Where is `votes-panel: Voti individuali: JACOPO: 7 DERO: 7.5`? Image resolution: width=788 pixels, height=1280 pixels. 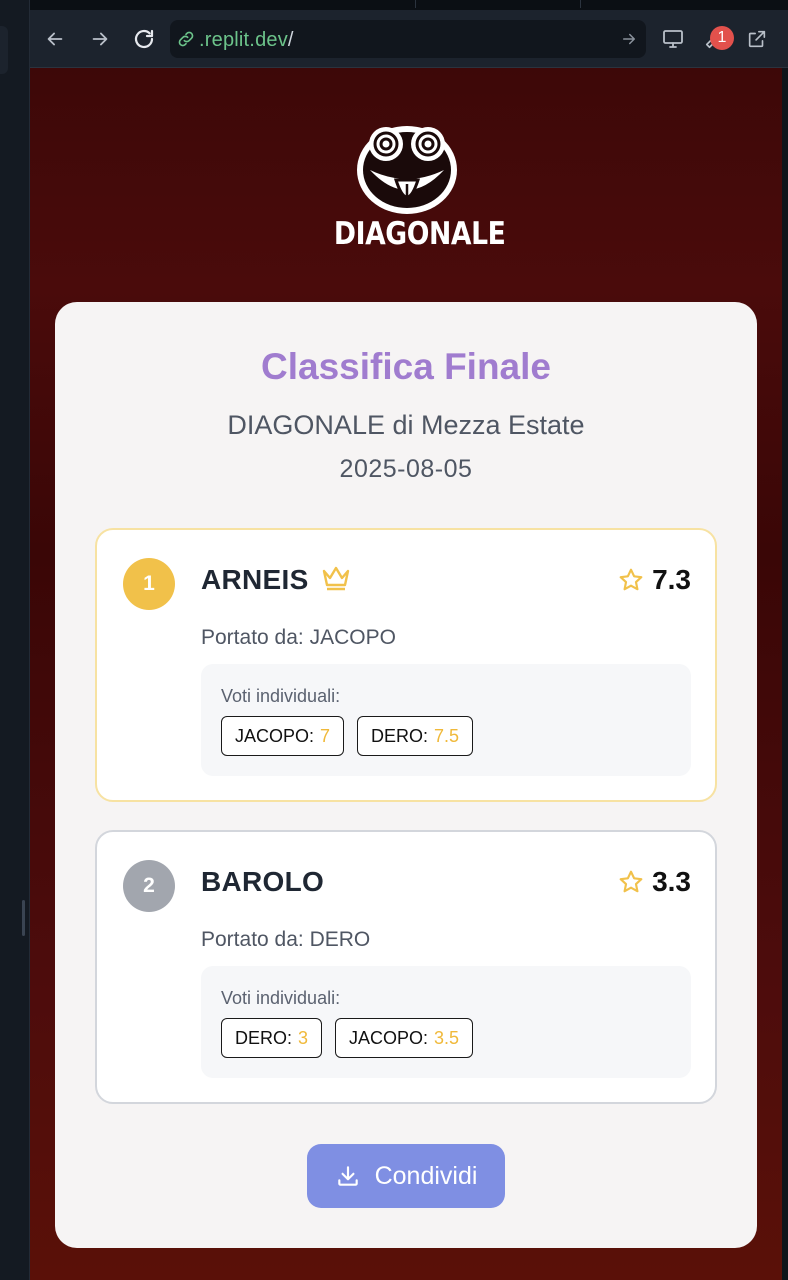 votes-panel: Voti individuali: JACOPO: 7 DERO: 7.5 is located at coordinates (446, 720).